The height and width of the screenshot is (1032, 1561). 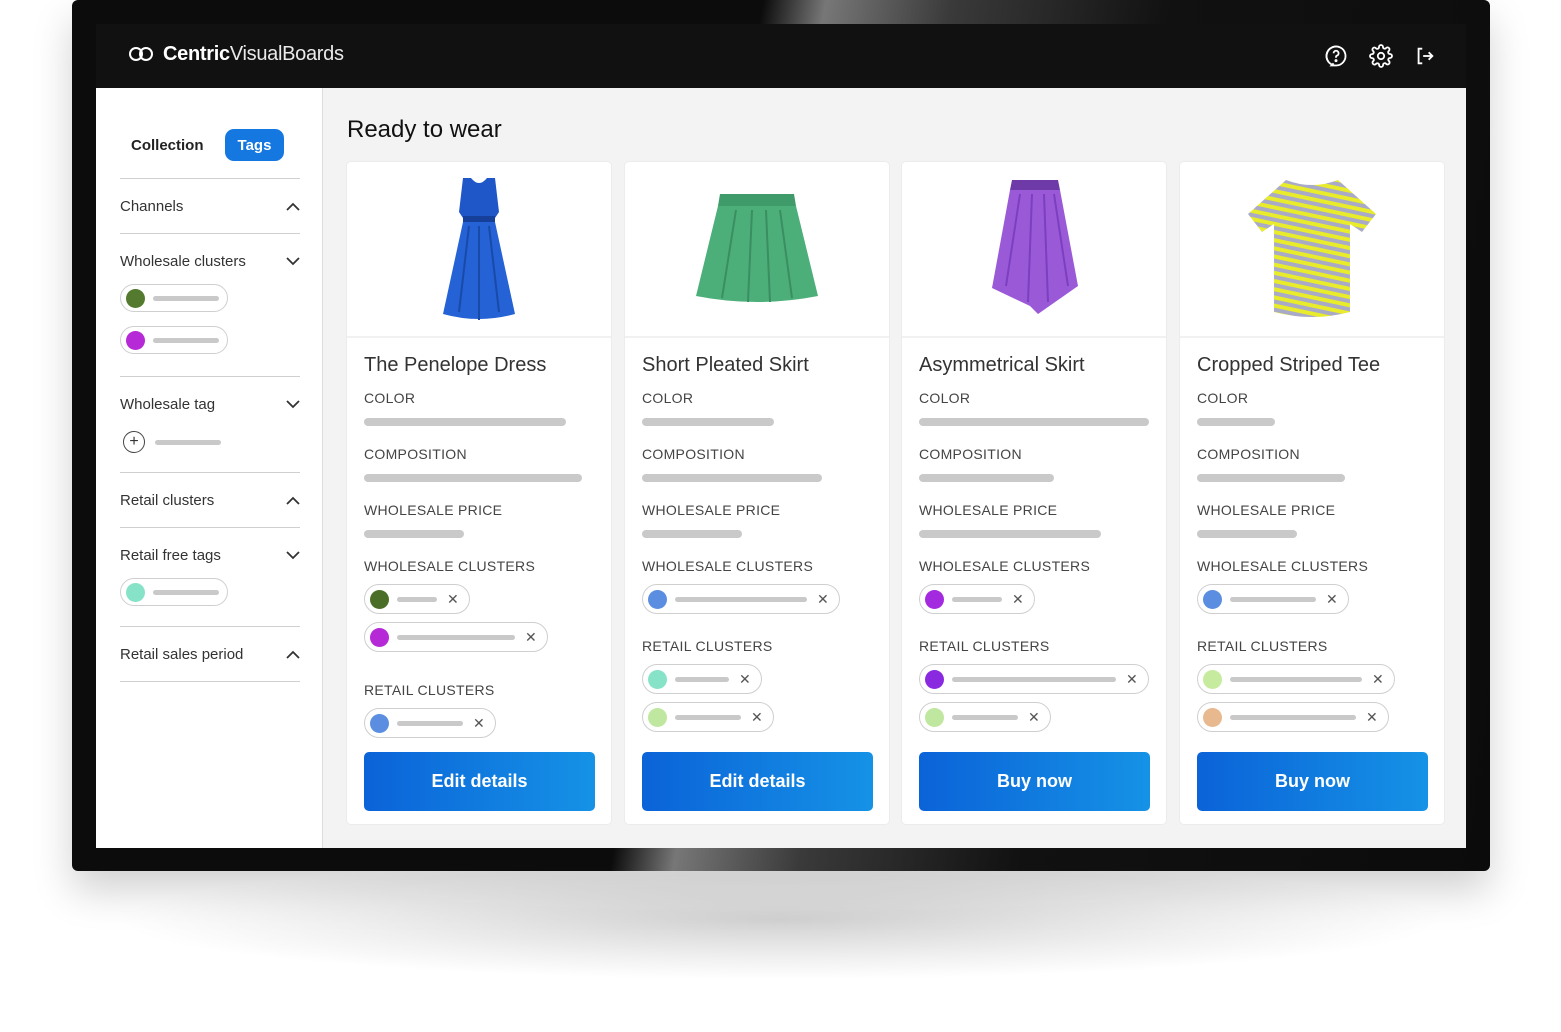 What do you see at coordinates (725, 365) in the screenshot?
I see `product-name: Short Pleated Skirt` at bounding box center [725, 365].